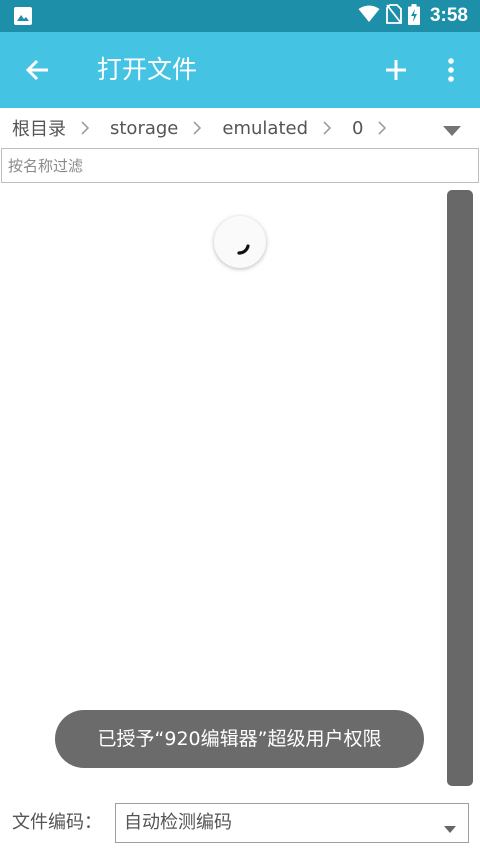  Describe the element at coordinates (57, 822) in the screenshot. I see `encoding-label: 文件编码：` at that location.